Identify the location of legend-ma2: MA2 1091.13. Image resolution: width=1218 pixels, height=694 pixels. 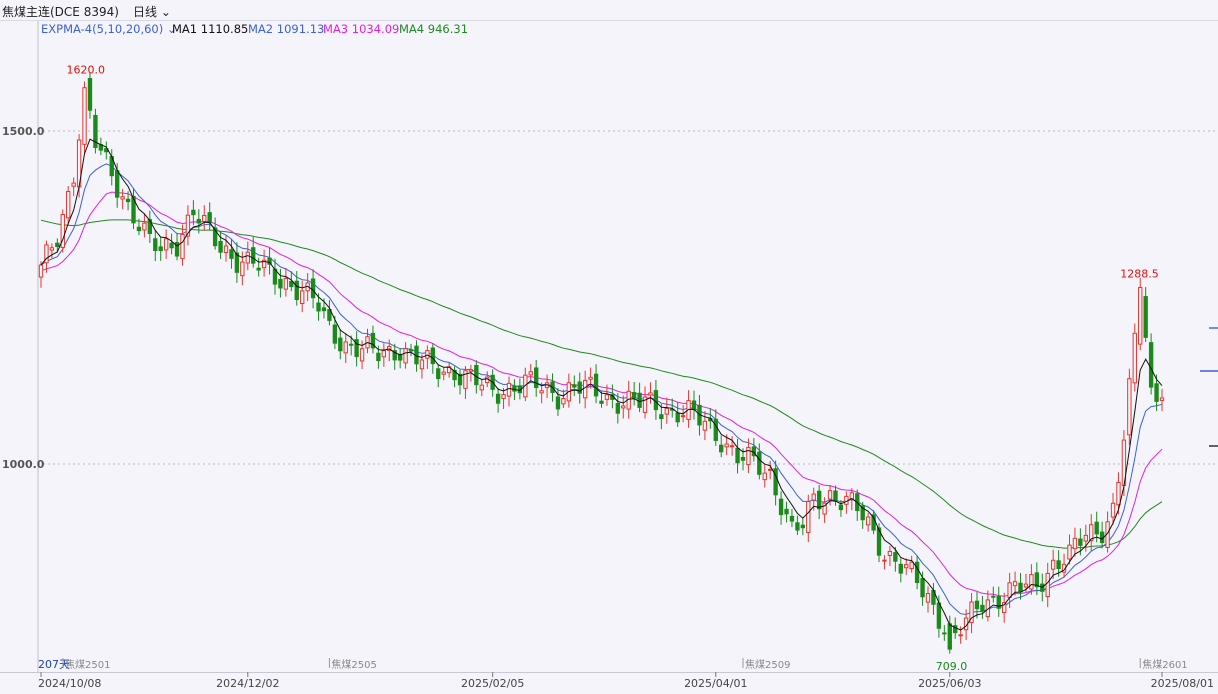
(286, 29).